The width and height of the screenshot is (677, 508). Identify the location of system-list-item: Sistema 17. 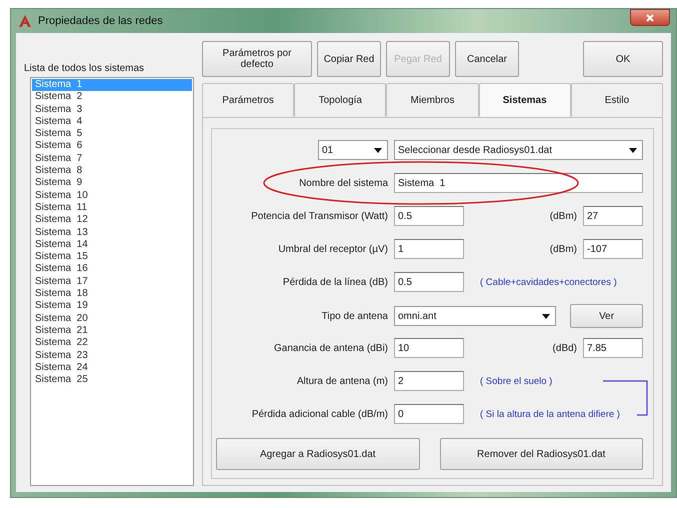
(112, 282).